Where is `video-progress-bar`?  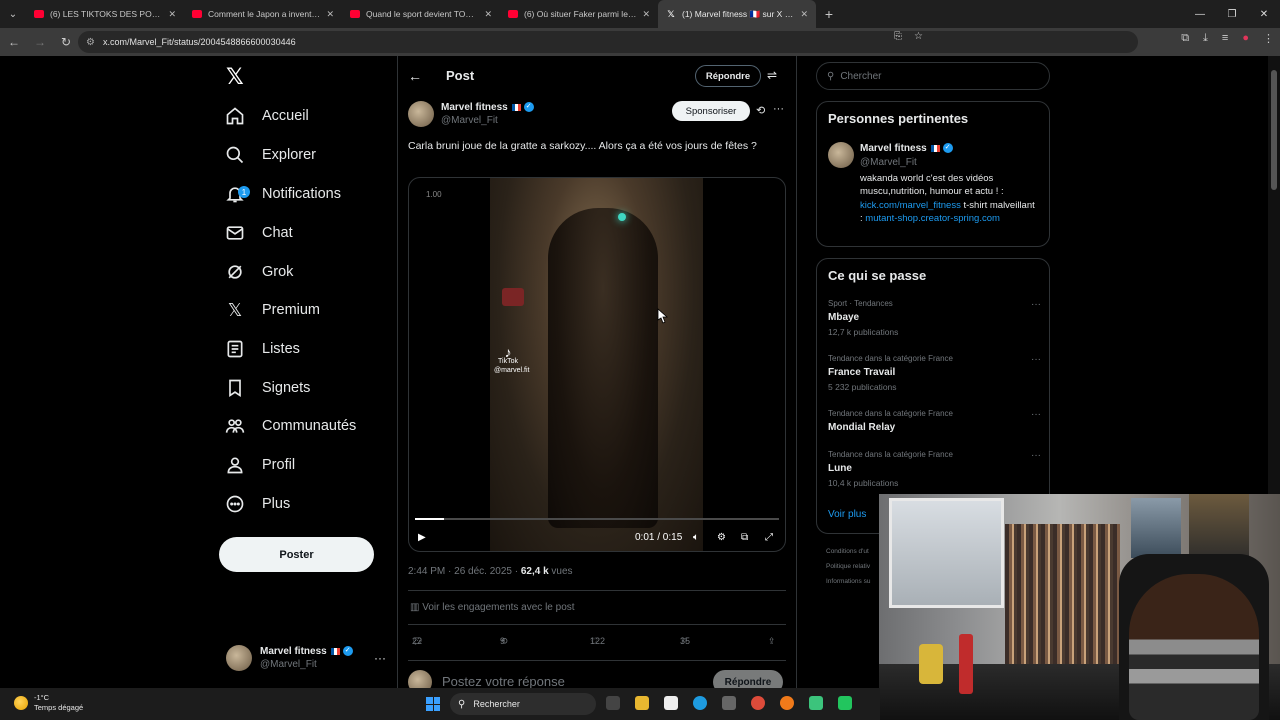 video-progress-bar is located at coordinates (597, 519).